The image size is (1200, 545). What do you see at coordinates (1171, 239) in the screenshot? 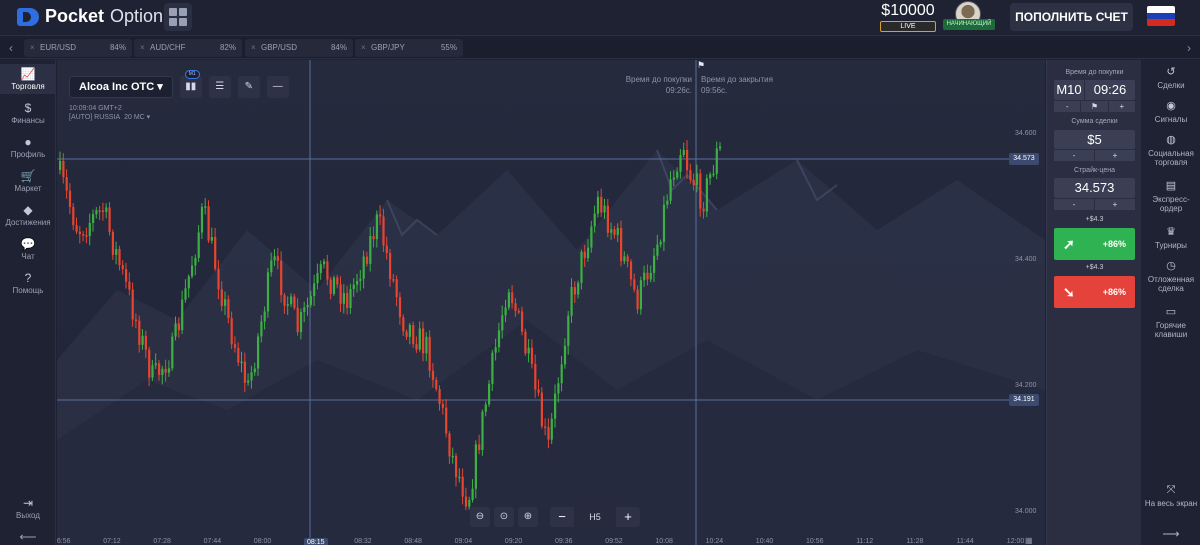
I see `right-nav-item: ♛ Турниры` at bounding box center [1171, 239].